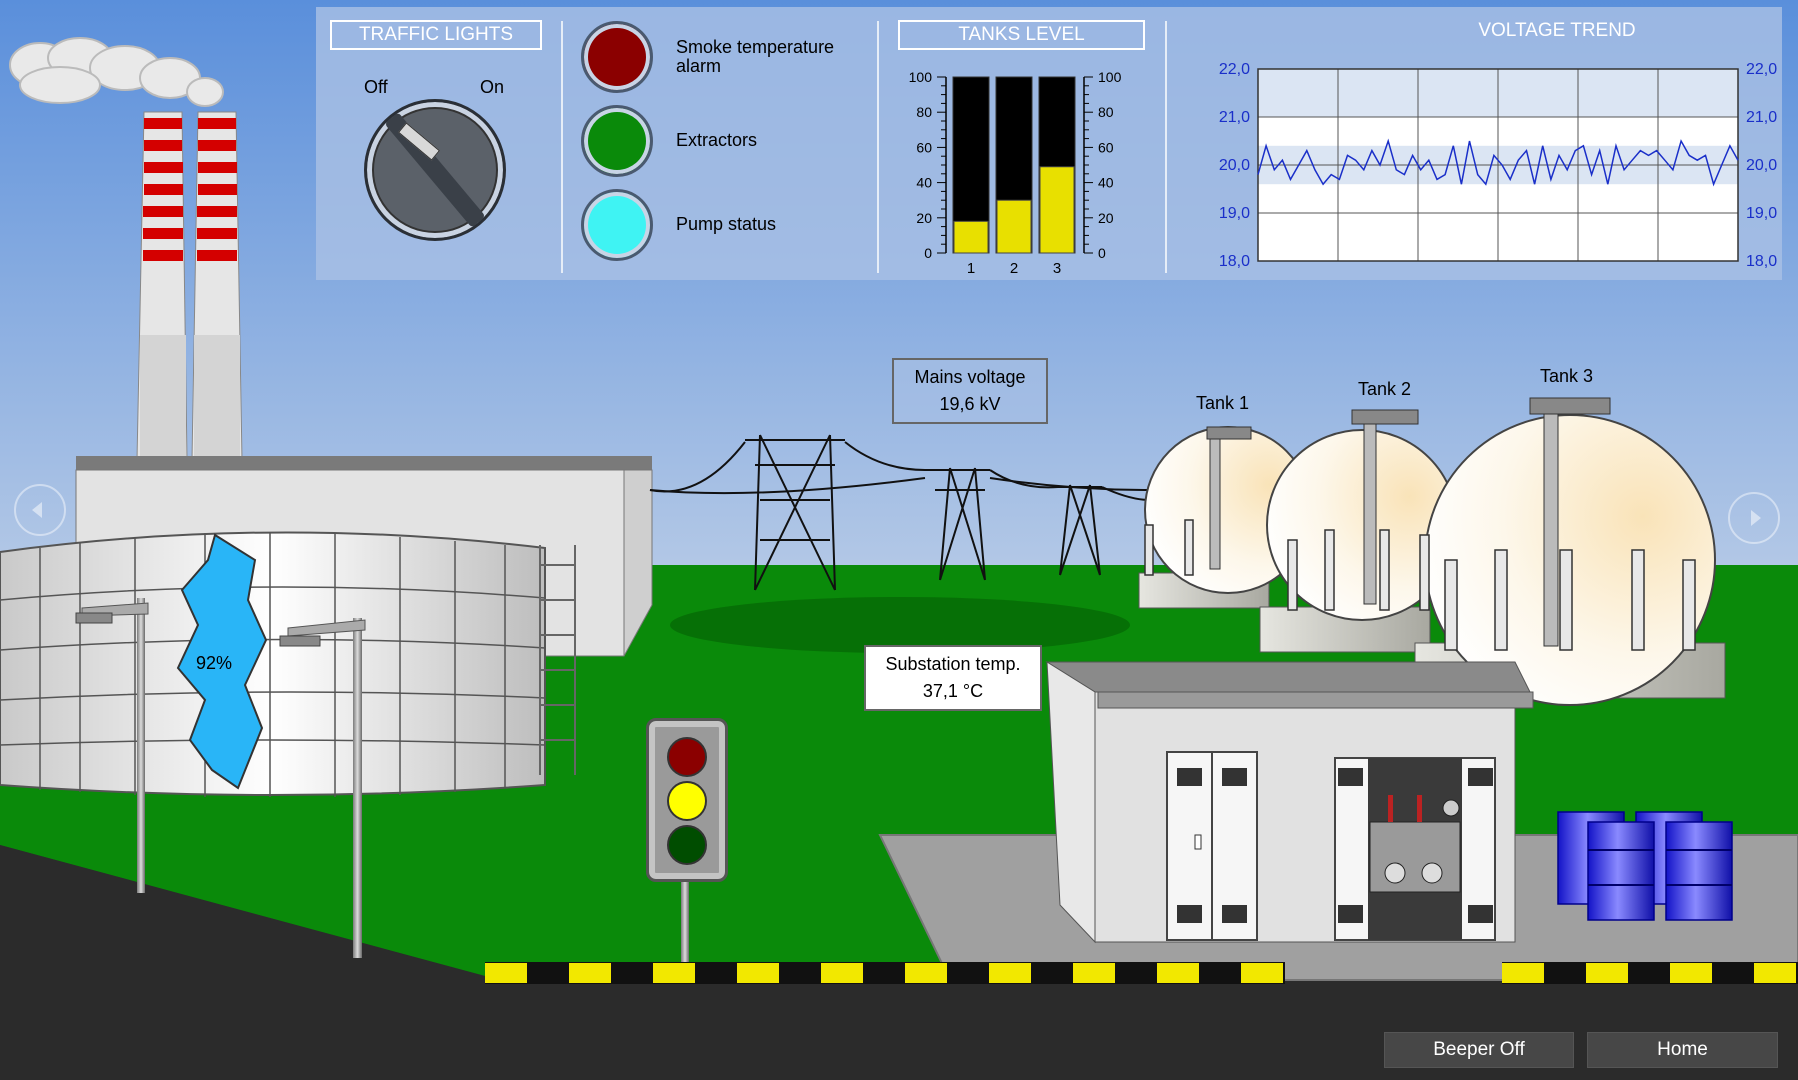  I want to click on voltage-trend-title: VOLTAGE TREND, so click(1557, 30).